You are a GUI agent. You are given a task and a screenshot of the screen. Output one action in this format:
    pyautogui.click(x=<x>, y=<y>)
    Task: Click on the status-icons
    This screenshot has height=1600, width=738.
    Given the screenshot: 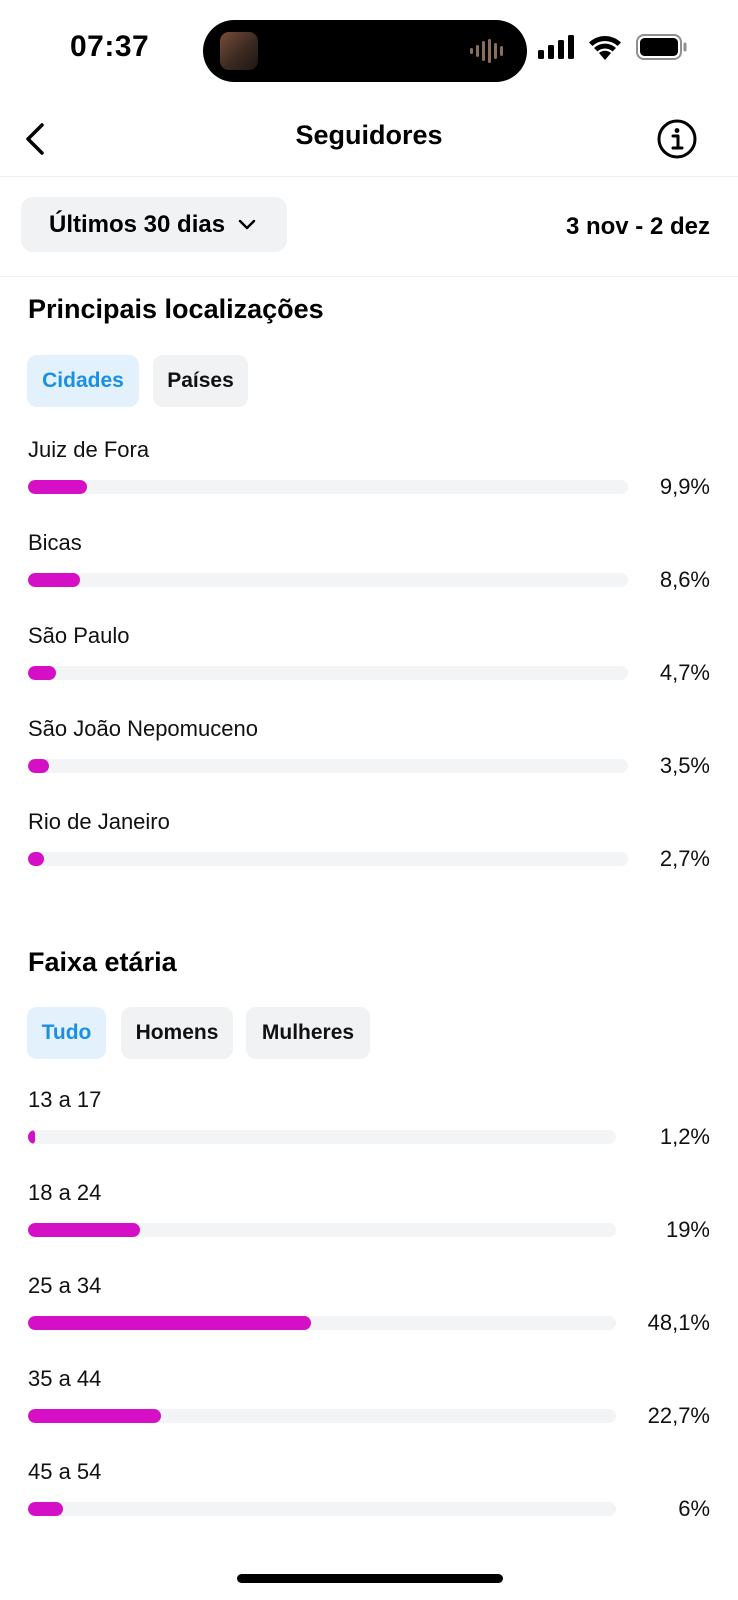 What is the action you would take?
    pyautogui.click(x=613, y=47)
    